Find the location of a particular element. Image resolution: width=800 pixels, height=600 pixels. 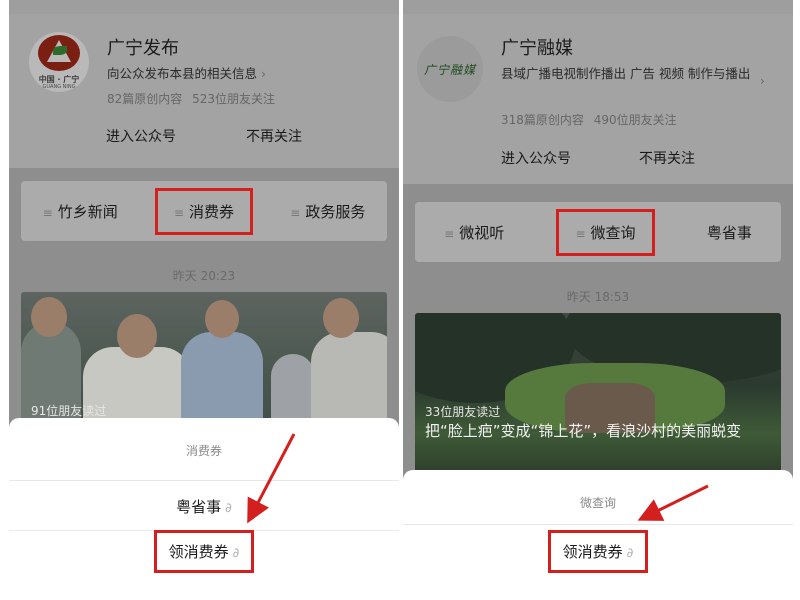

message-timestamp: 昨天 20:23 is located at coordinates (204, 276).